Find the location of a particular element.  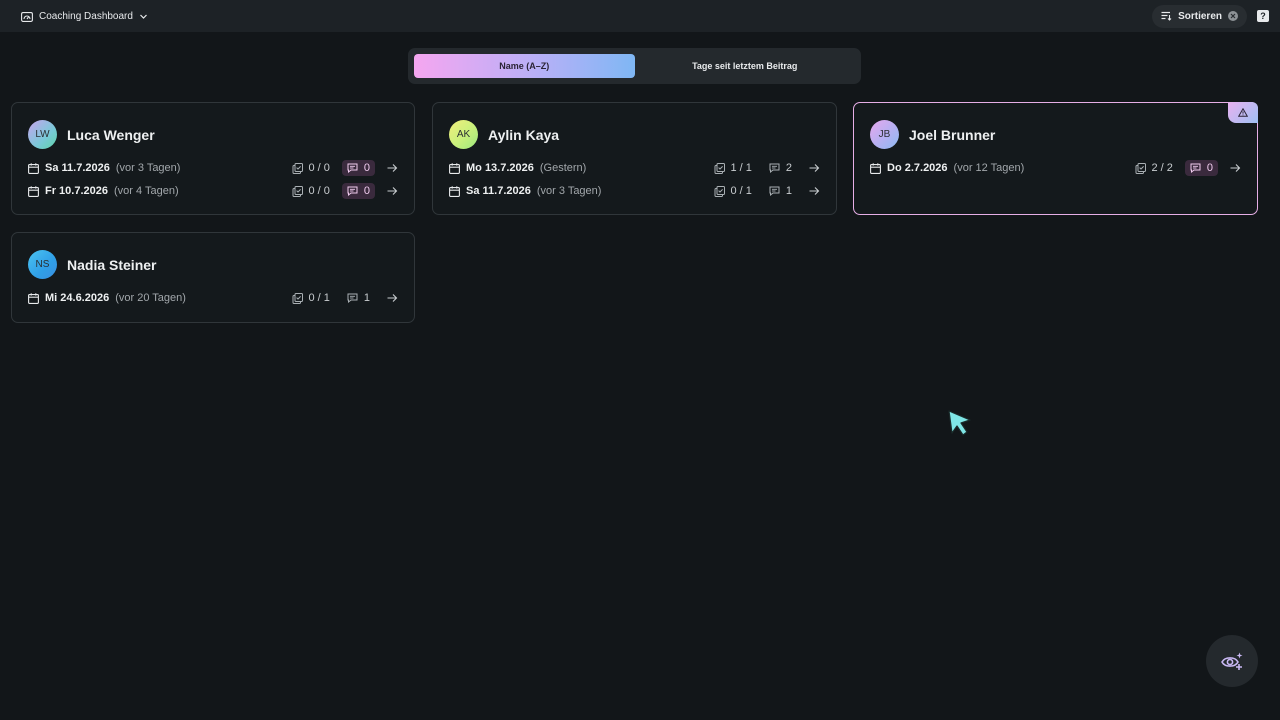

client-name: Joel Brunner is located at coordinates (952, 134).